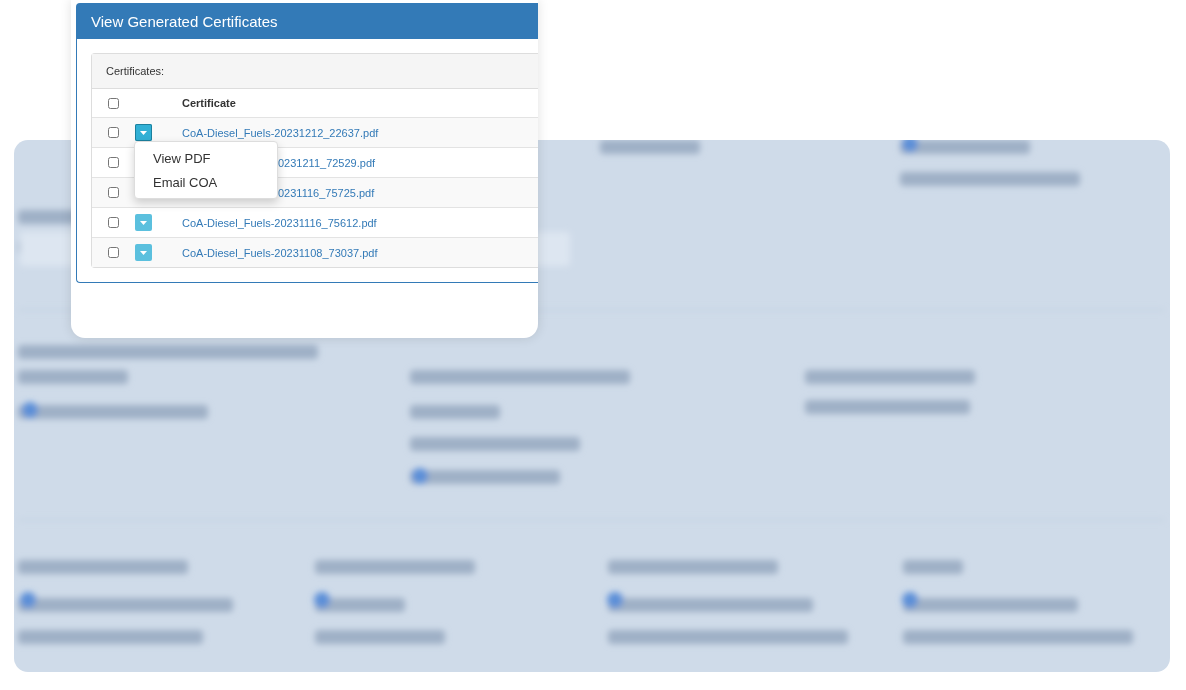 The height and width of the screenshot is (690, 1186). Describe the element at coordinates (280, 252) in the screenshot. I see `certificate-link: CoA-Diesel_Fuels-20231108_73037.pdf` at that location.